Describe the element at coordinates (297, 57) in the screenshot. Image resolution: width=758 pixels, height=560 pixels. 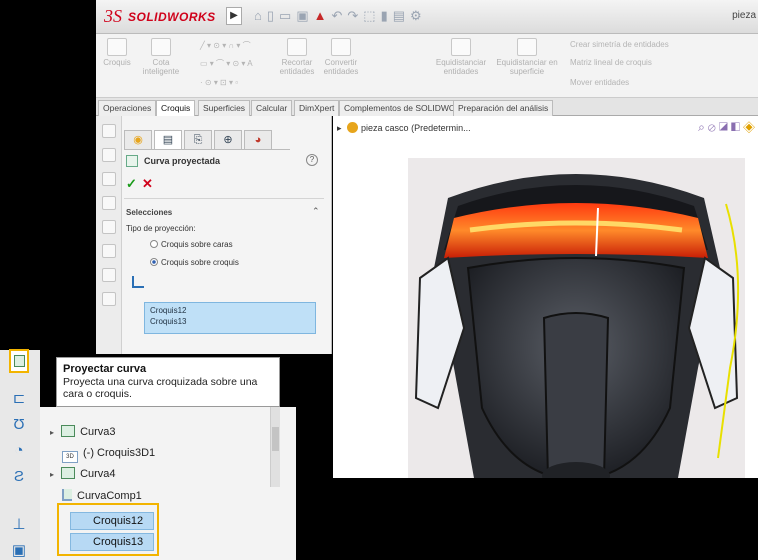
I see `trim-entities-button: Recortar entidades` at that location.